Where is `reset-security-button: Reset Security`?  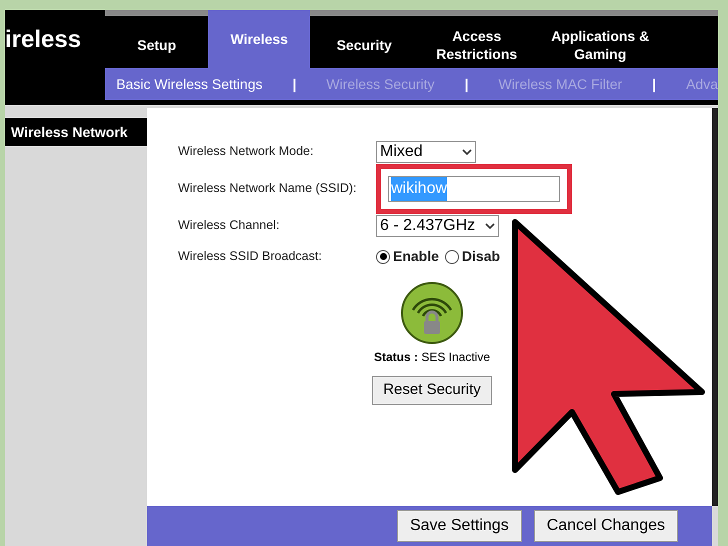
reset-security-button: Reset Security is located at coordinates (432, 390).